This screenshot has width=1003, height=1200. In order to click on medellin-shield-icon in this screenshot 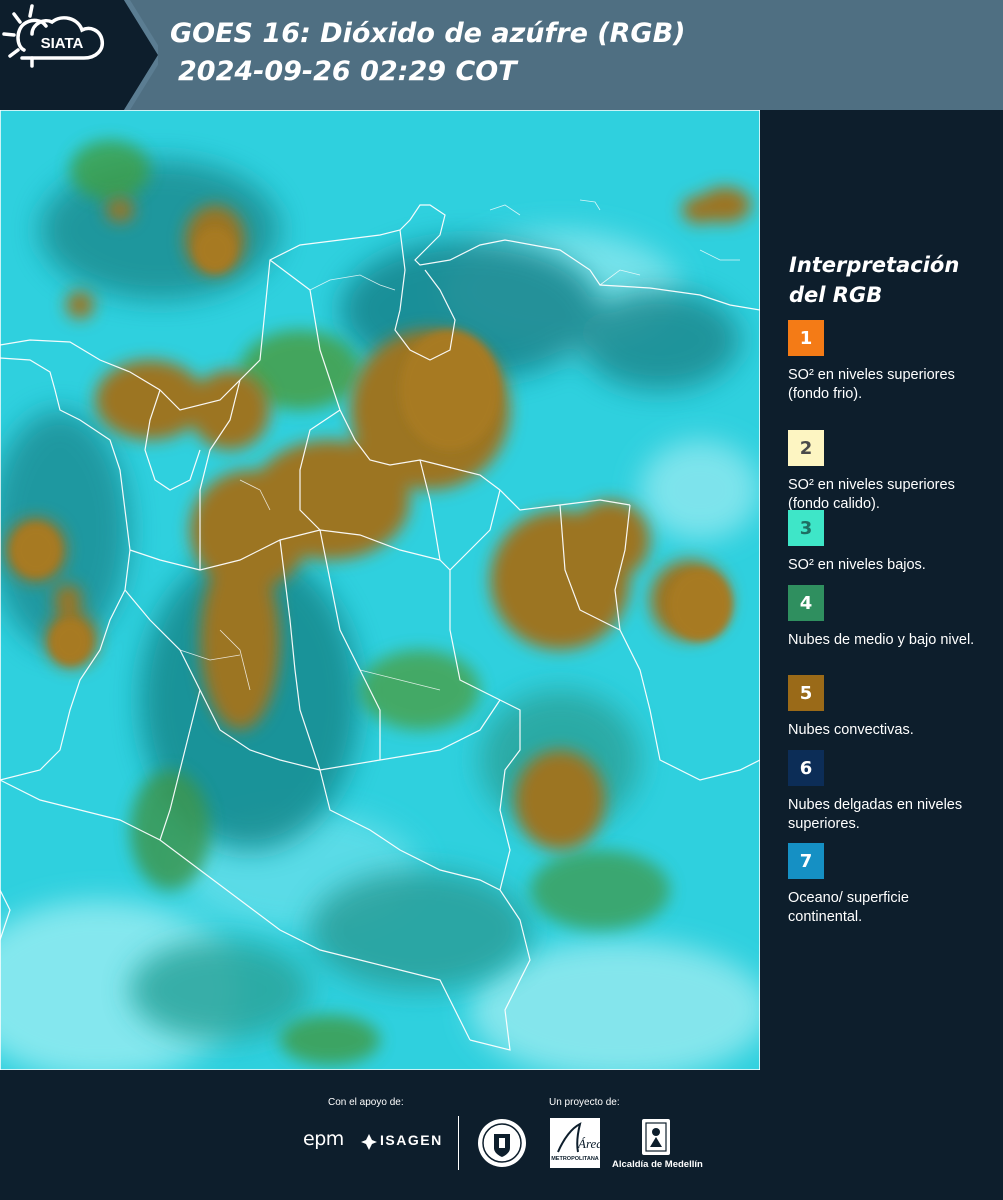, I will do `click(656, 1137)`.